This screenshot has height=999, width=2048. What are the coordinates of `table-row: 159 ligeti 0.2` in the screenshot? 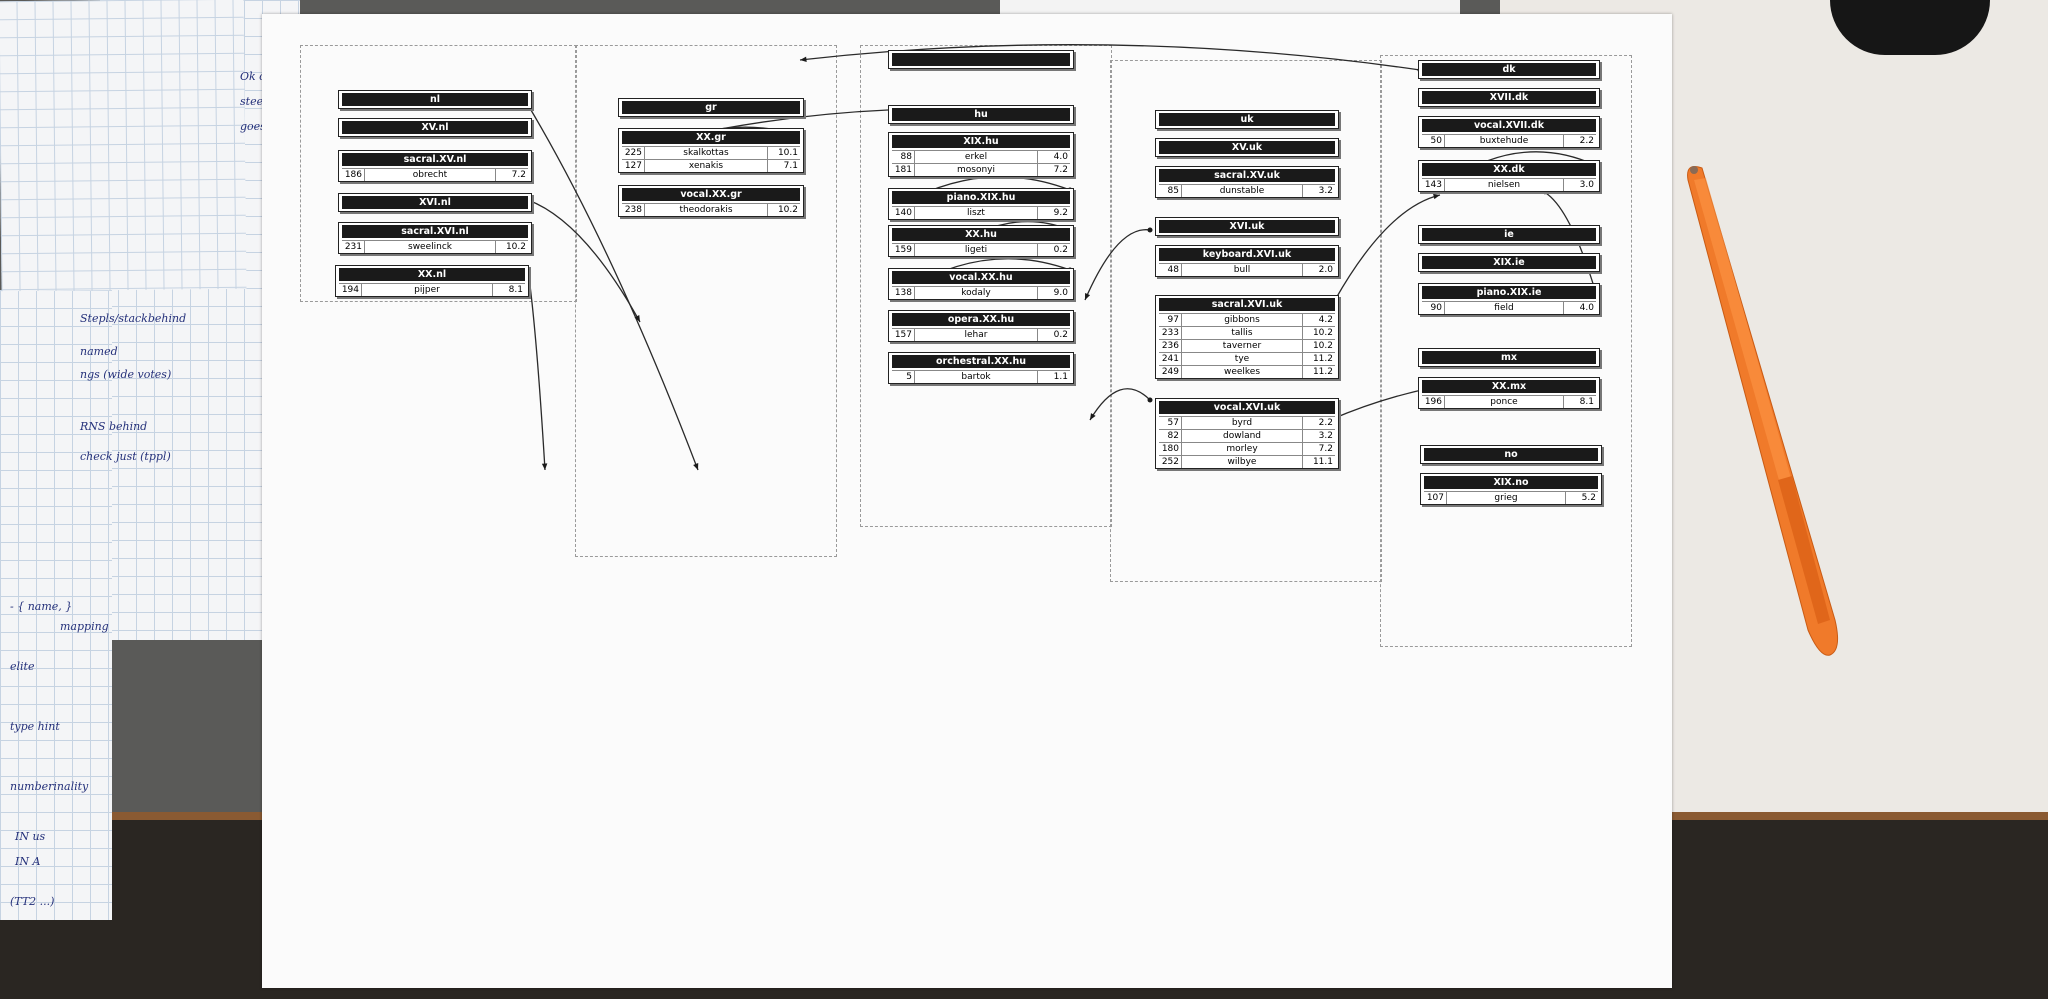 It's located at (981, 249).